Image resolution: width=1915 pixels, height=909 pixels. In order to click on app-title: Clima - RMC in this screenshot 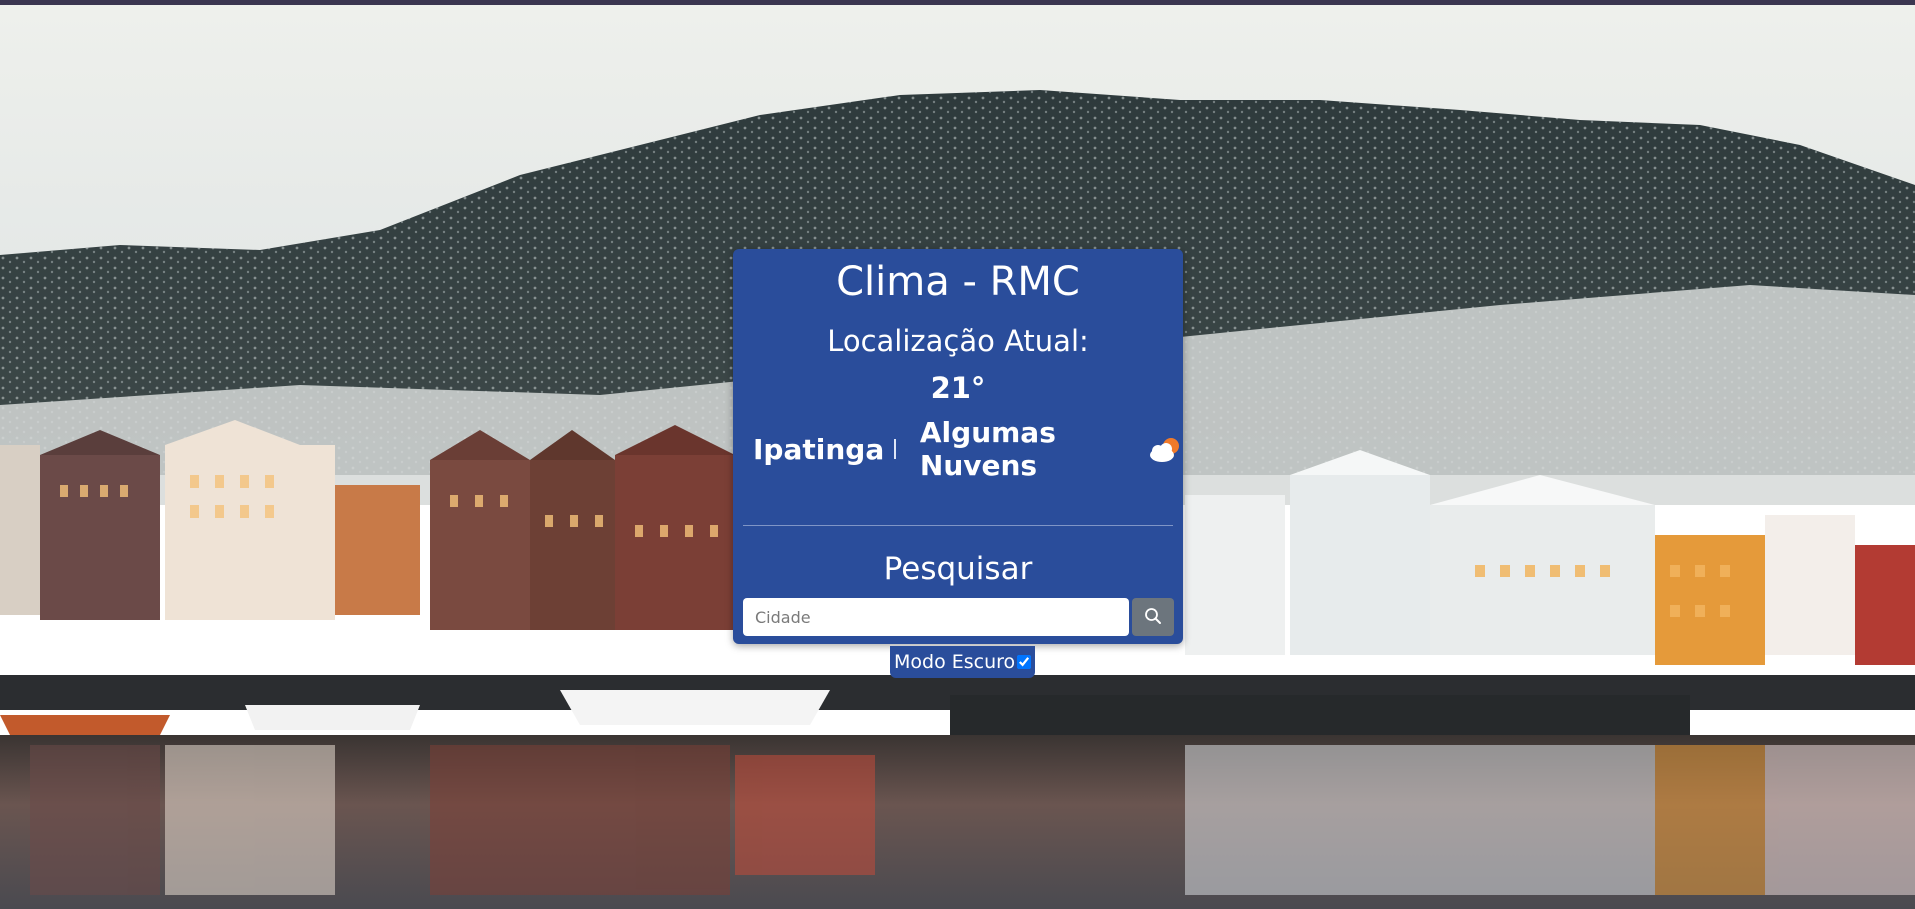, I will do `click(958, 282)`.